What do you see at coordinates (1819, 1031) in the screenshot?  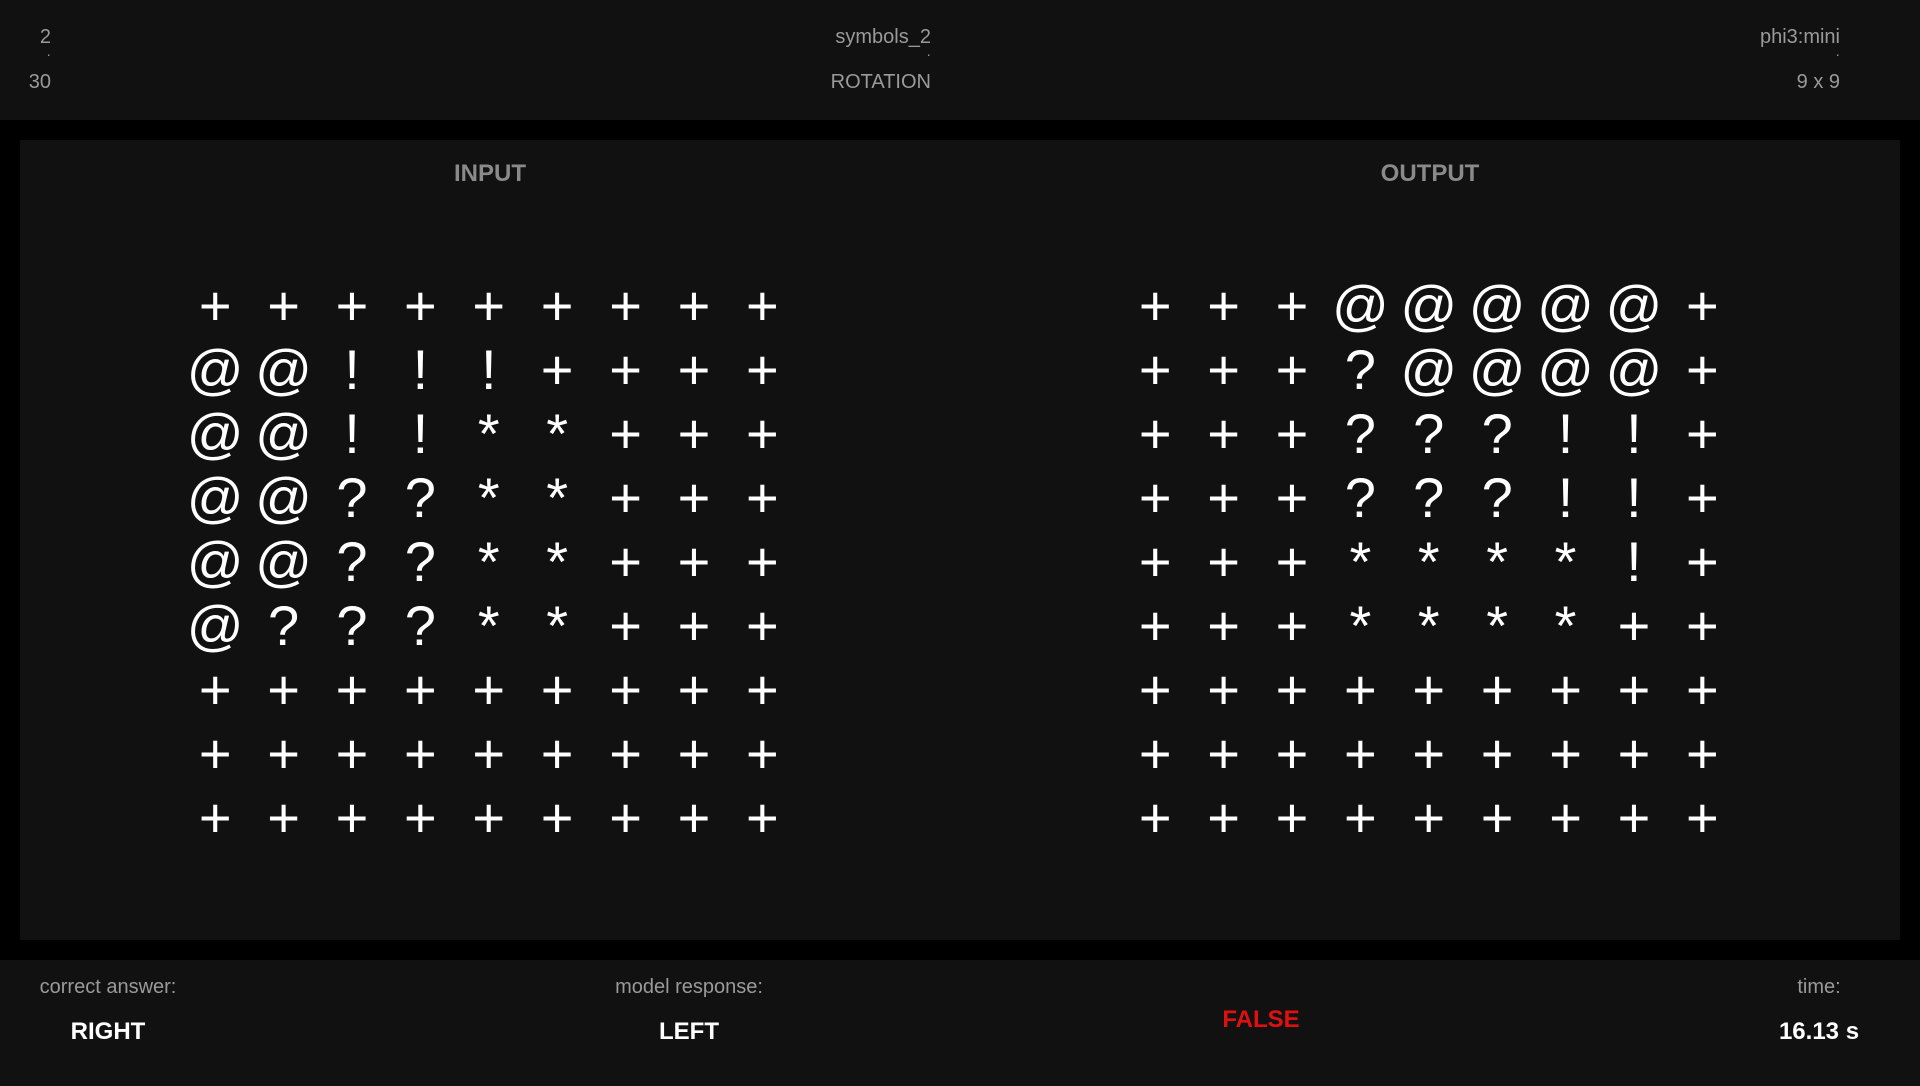 I see `time-value: 16.13 s` at bounding box center [1819, 1031].